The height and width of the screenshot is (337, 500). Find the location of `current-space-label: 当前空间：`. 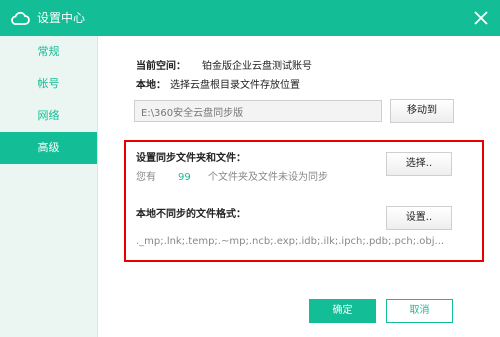

current-space-label: 当前空间： is located at coordinates (161, 66).